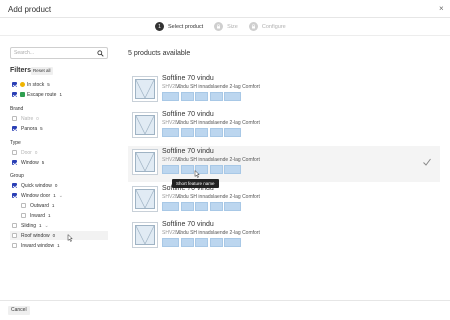 The width and height of the screenshot is (450, 320). What do you see at coordinates (17, 109) in the screenshot?
I see `brand-heading: Brand` at bounding box center [17, 109].